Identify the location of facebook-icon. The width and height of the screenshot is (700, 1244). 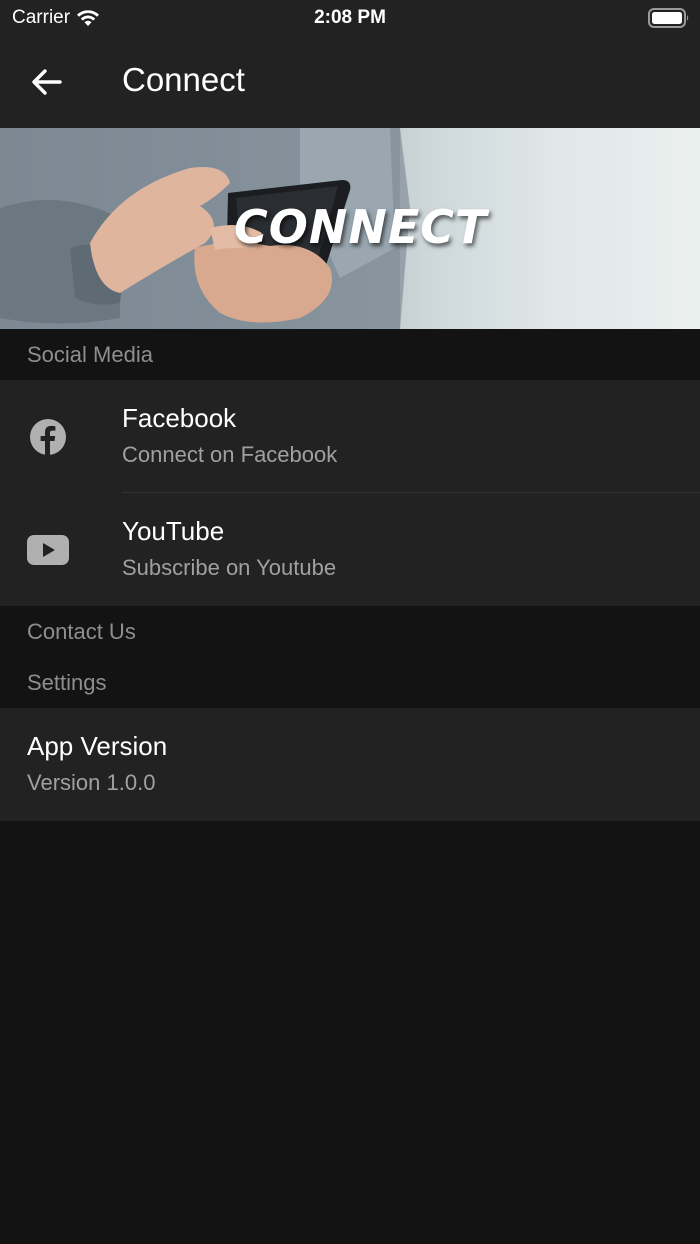
(48, 437).